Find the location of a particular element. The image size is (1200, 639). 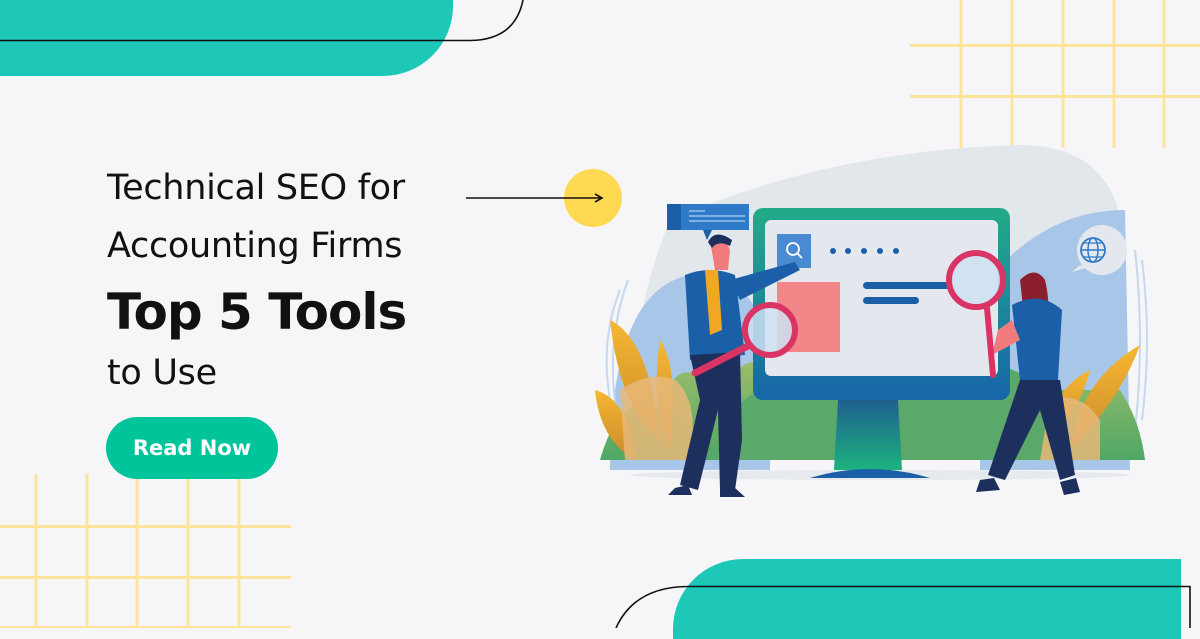

read-now-button: Read Now is located at coordinates (192, 448).